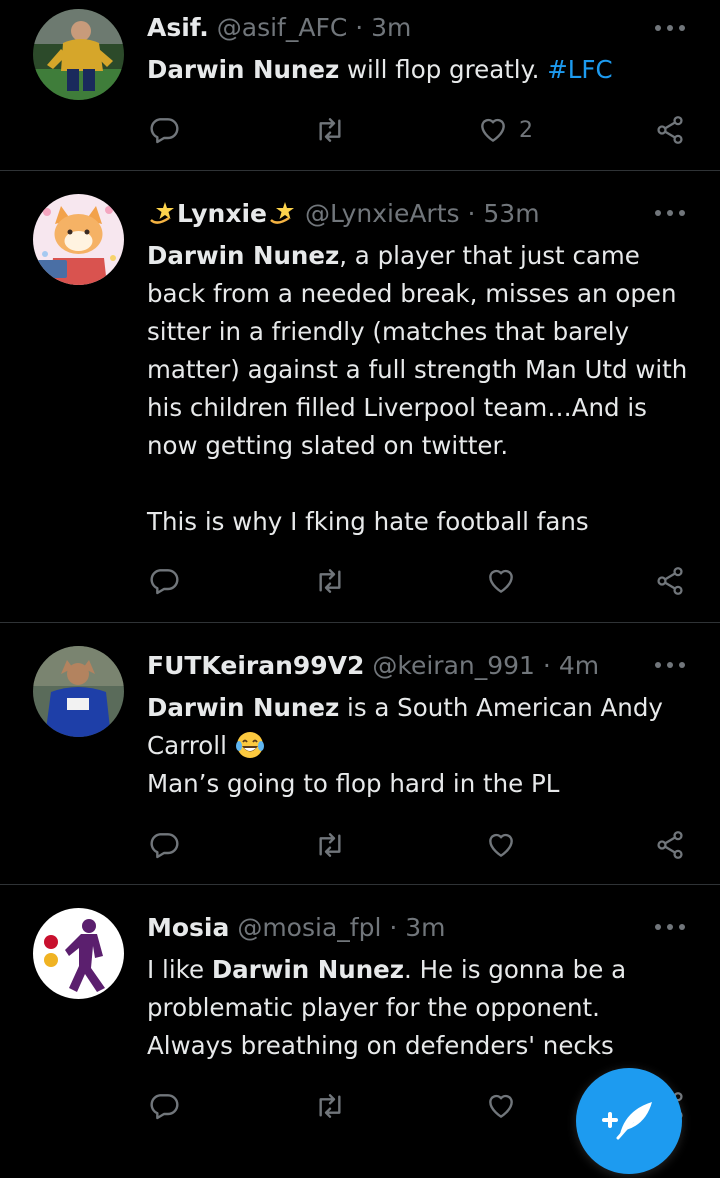 The width and height of the screenshot is (720, 1178). I want to click on compose-feather-icon, so click(627, 1121).